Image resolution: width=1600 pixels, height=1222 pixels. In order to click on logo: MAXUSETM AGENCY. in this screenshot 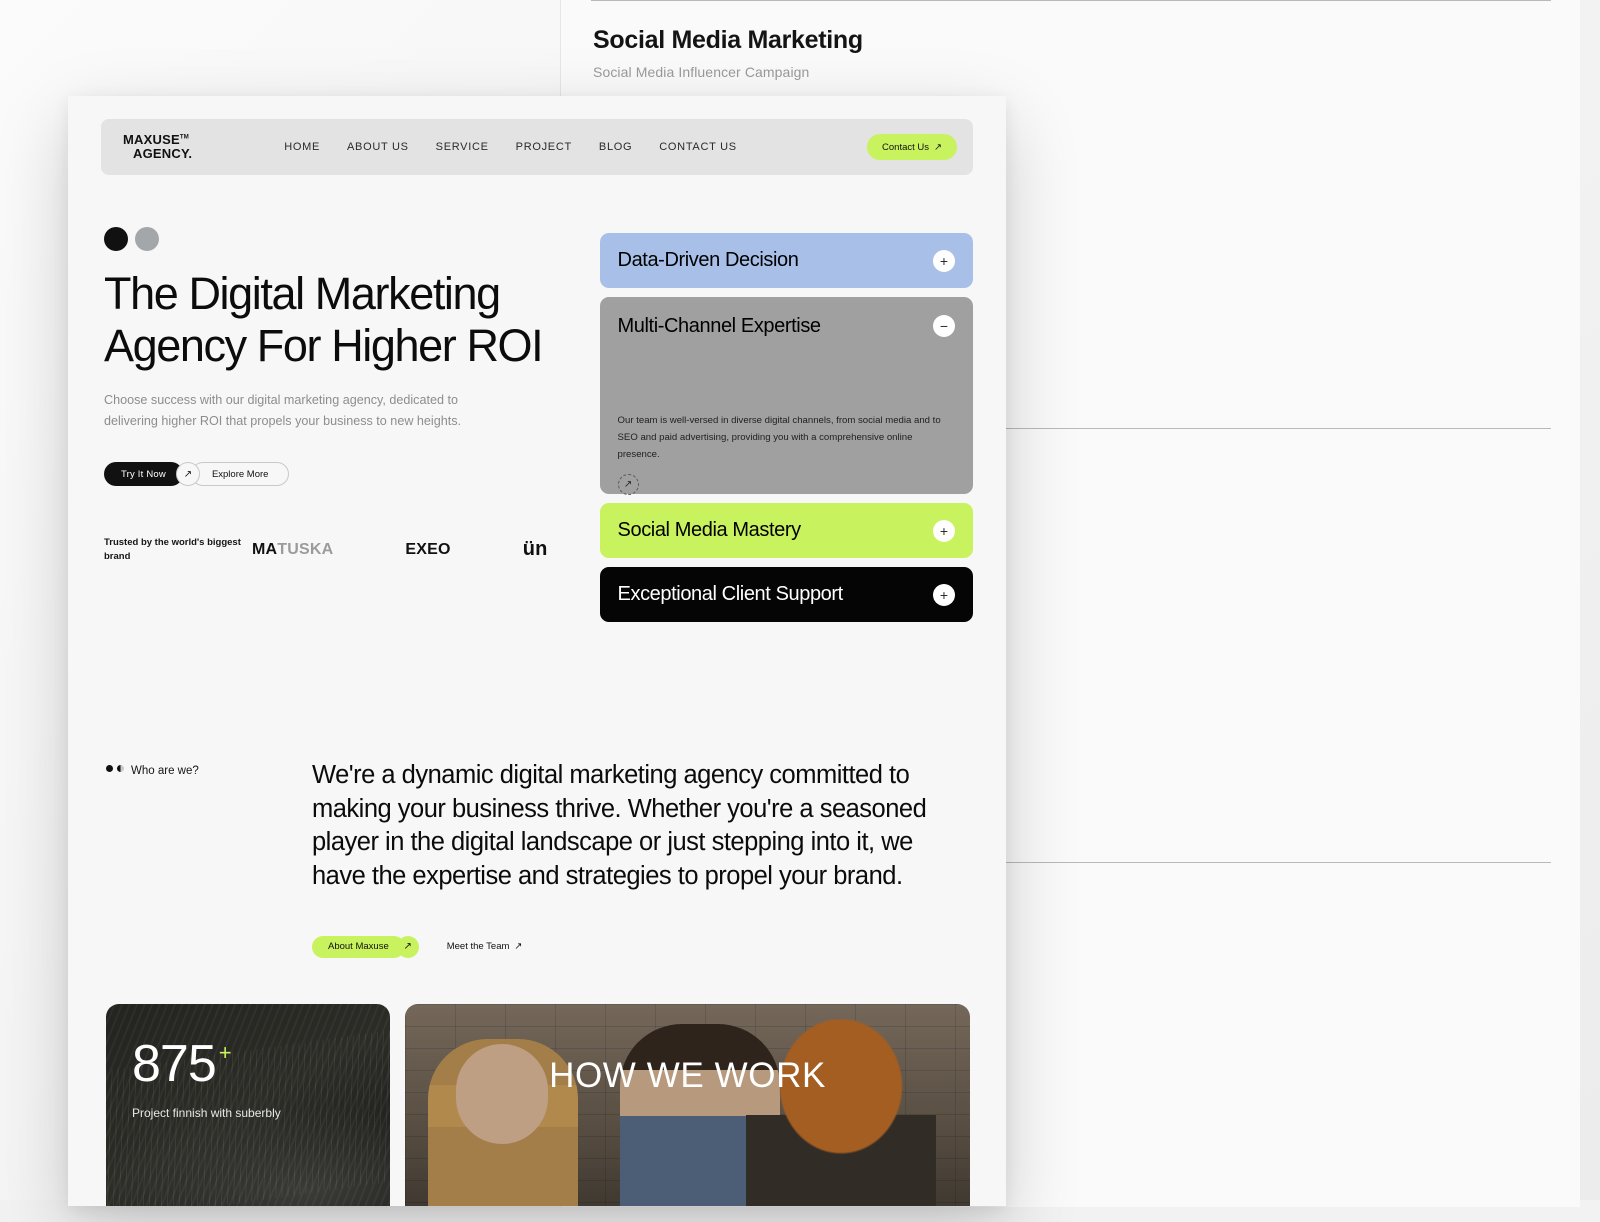, I will do `click(157, 146)`.